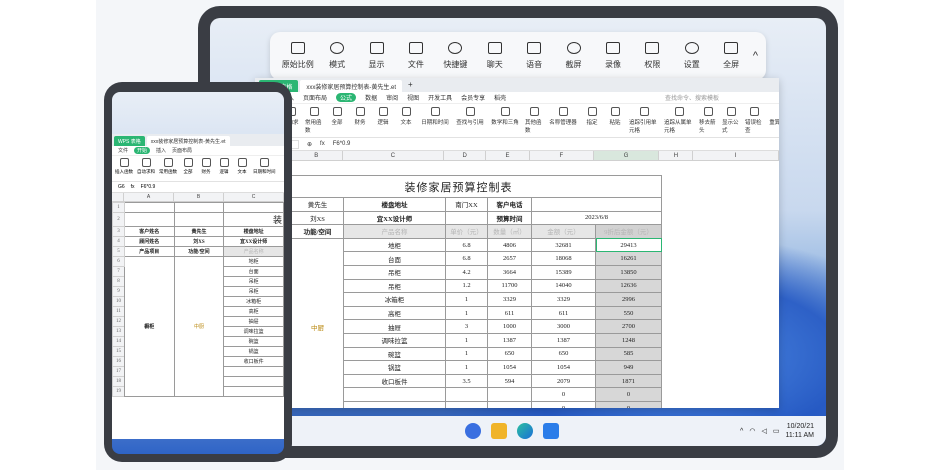 This screenshot has width=940, height=470. I want to click on phone-item-cell: 台面, so click(253, 271).